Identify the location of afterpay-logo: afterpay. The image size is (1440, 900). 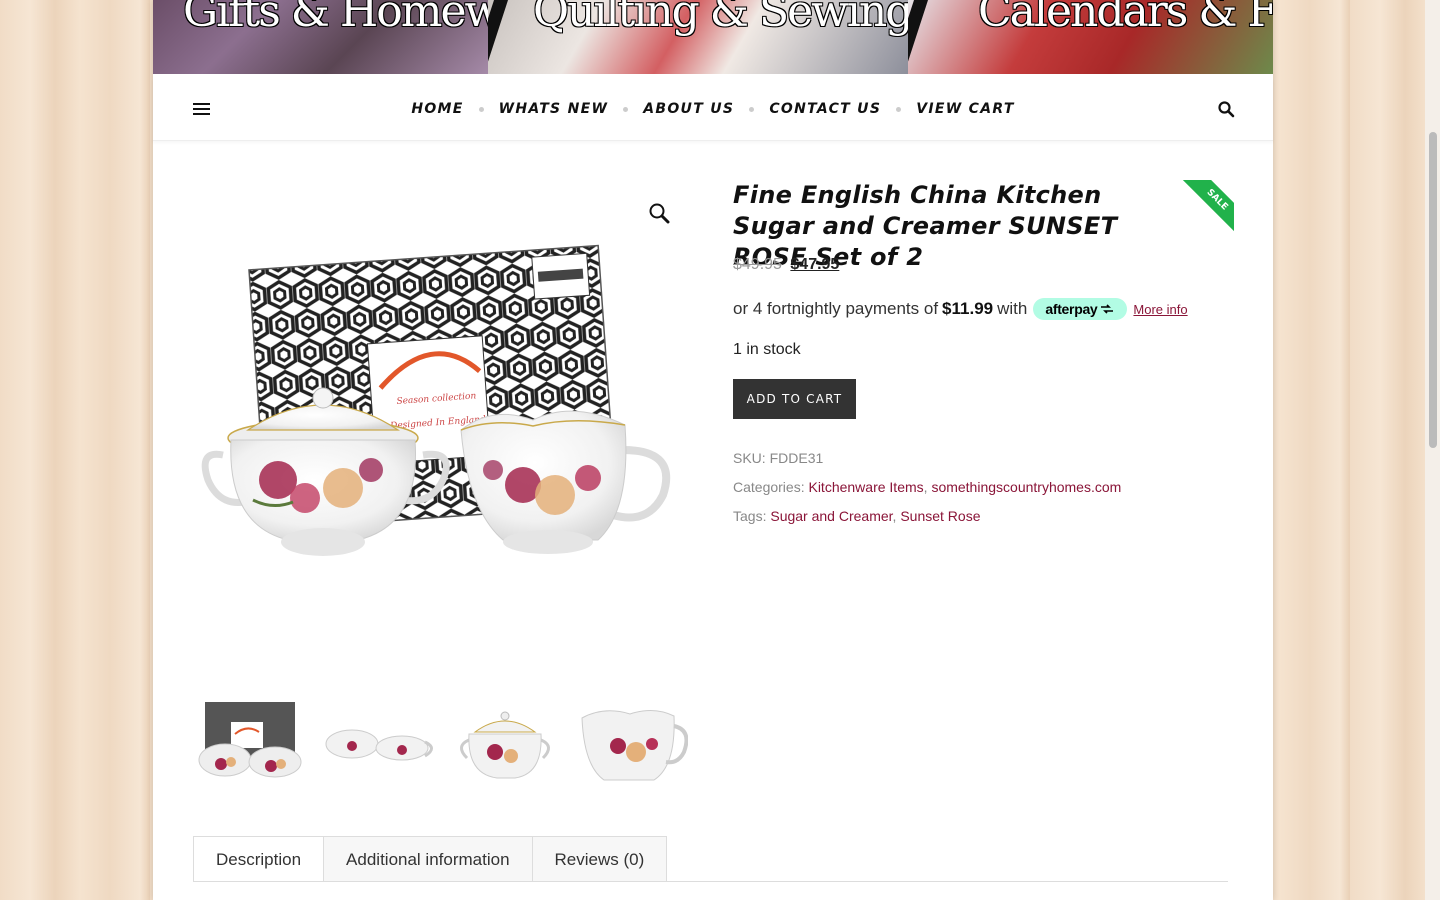
(1080, 309).